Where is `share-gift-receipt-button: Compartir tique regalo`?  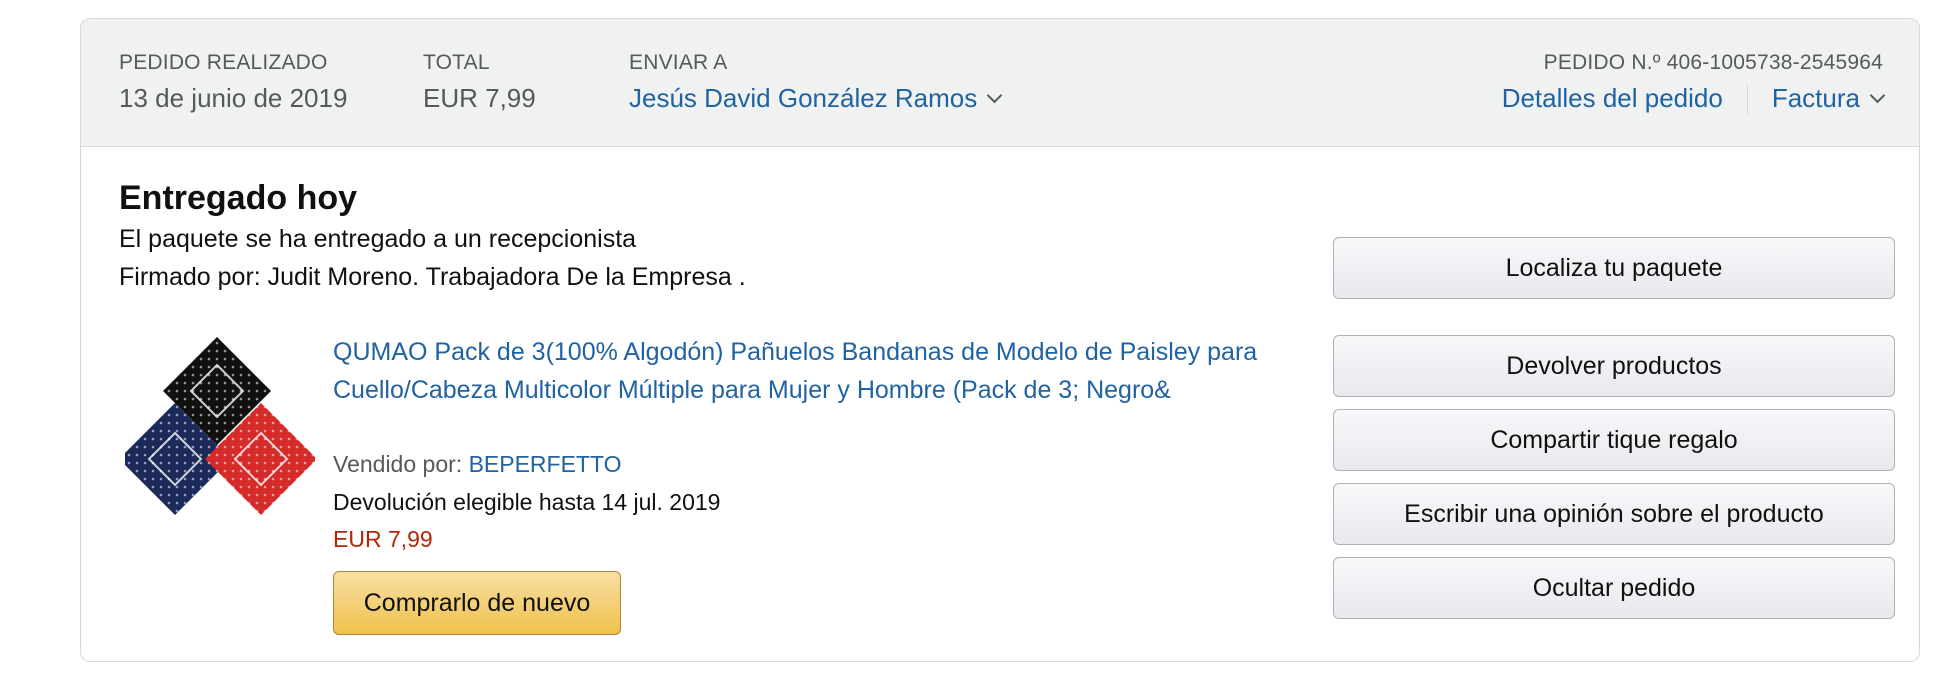 share-gift-receipt-button: Compartir tique regalo is located at coordinates (1614, 440).